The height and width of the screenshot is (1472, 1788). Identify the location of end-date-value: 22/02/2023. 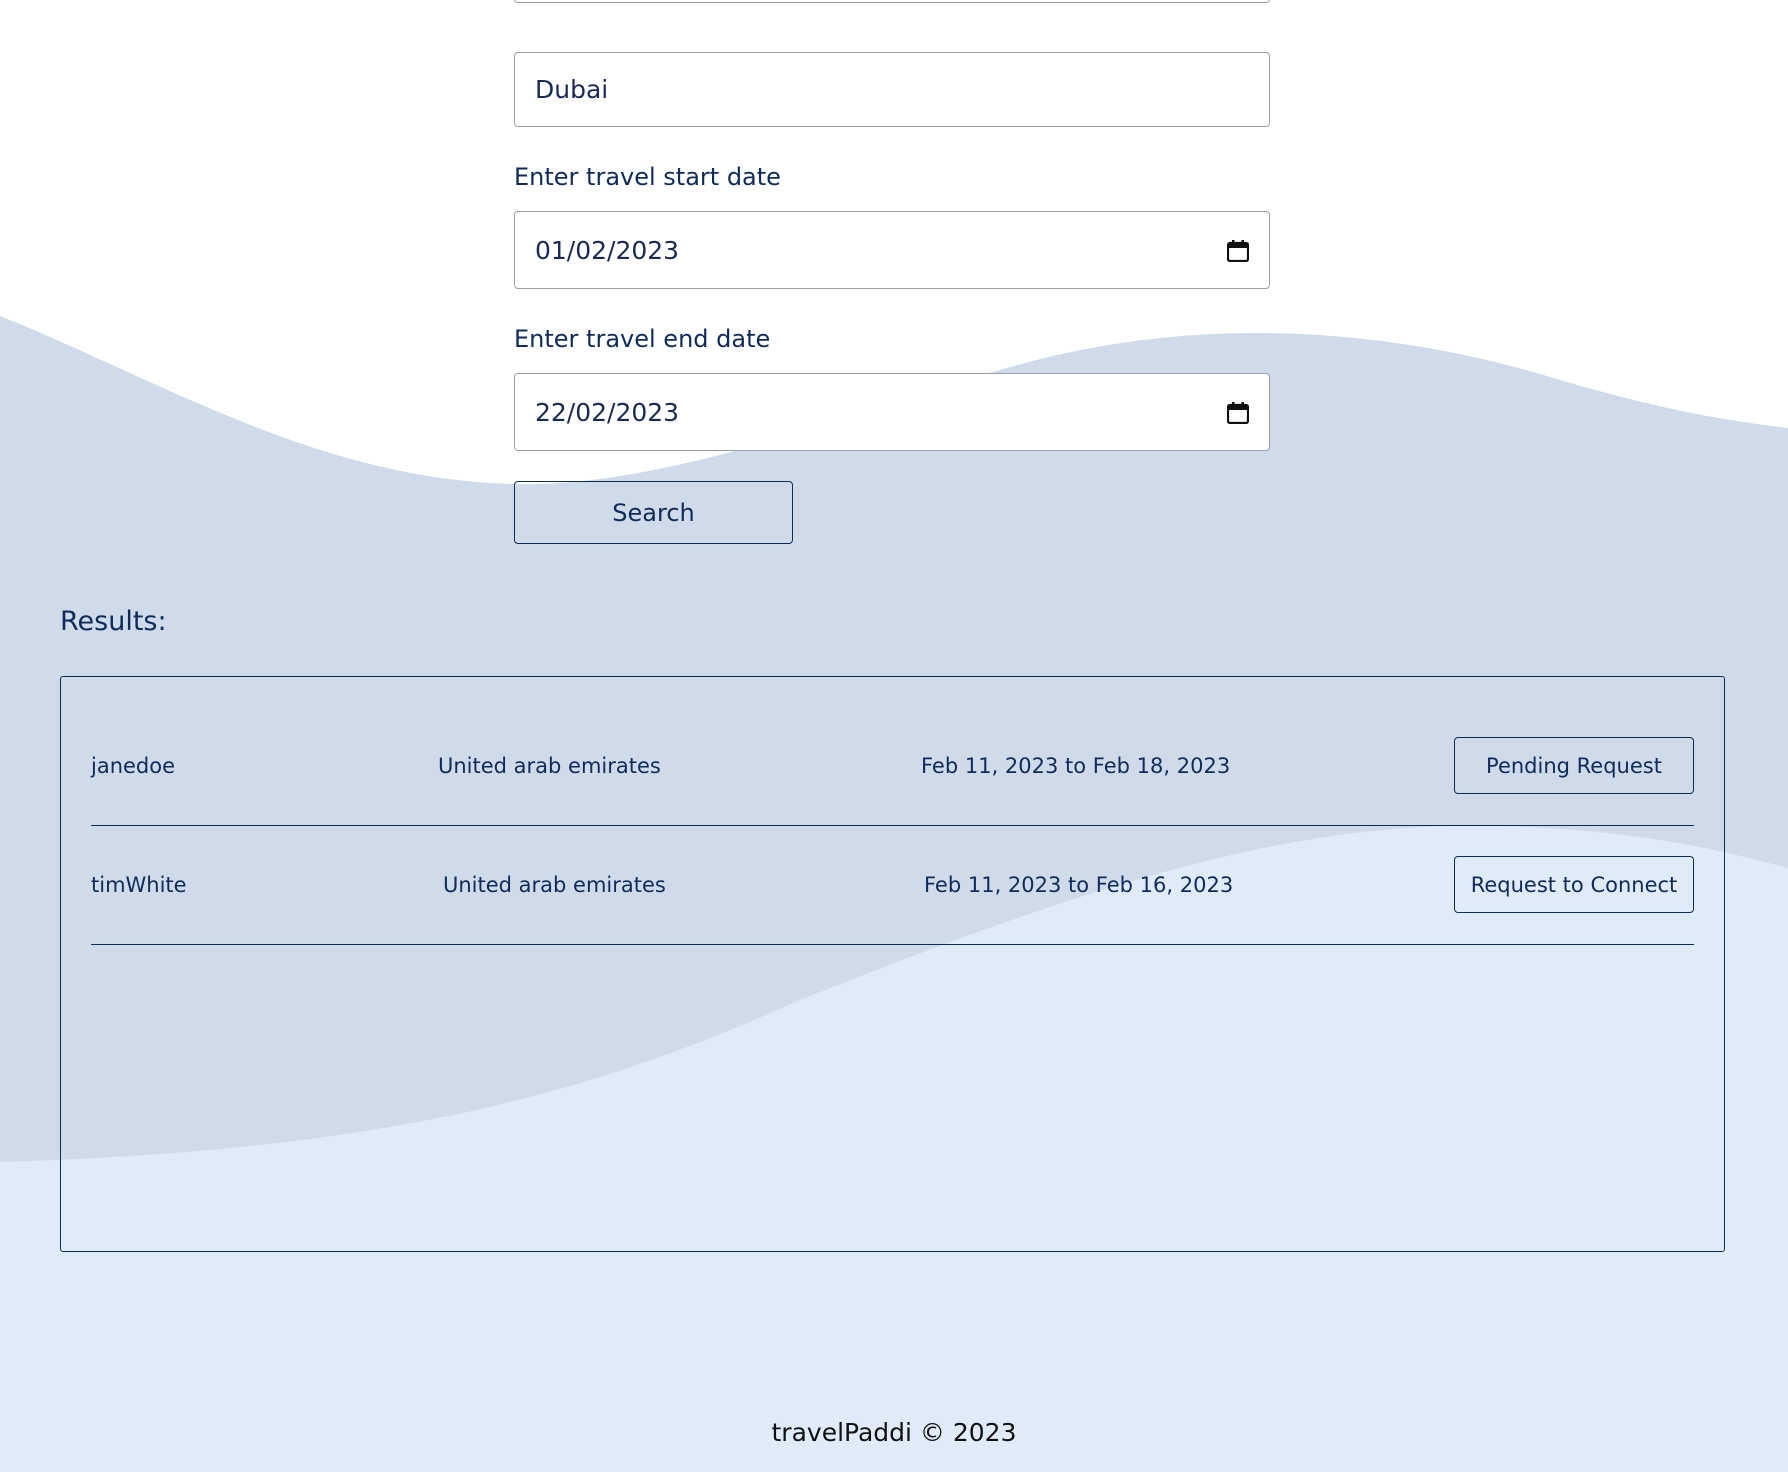
(607, 412).